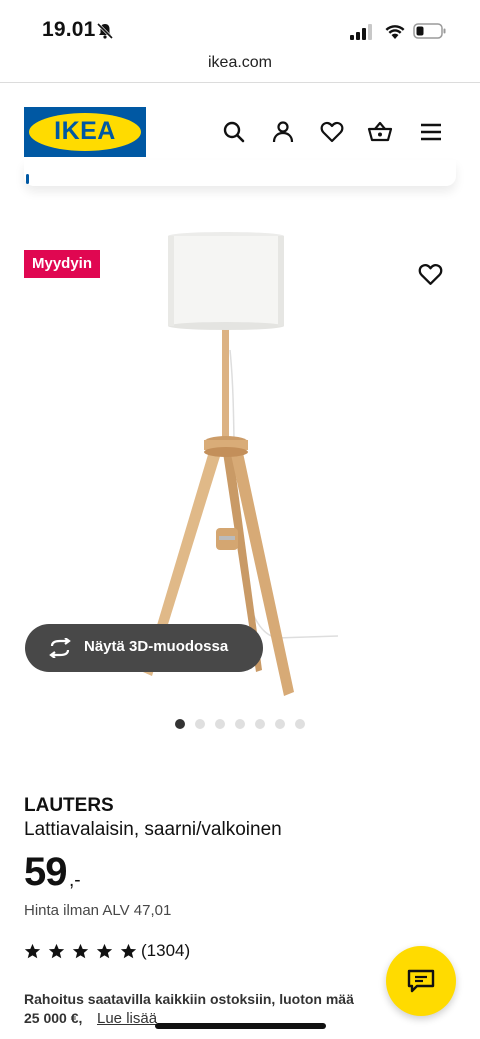  I want to click on chat-button, so click(421, 981).